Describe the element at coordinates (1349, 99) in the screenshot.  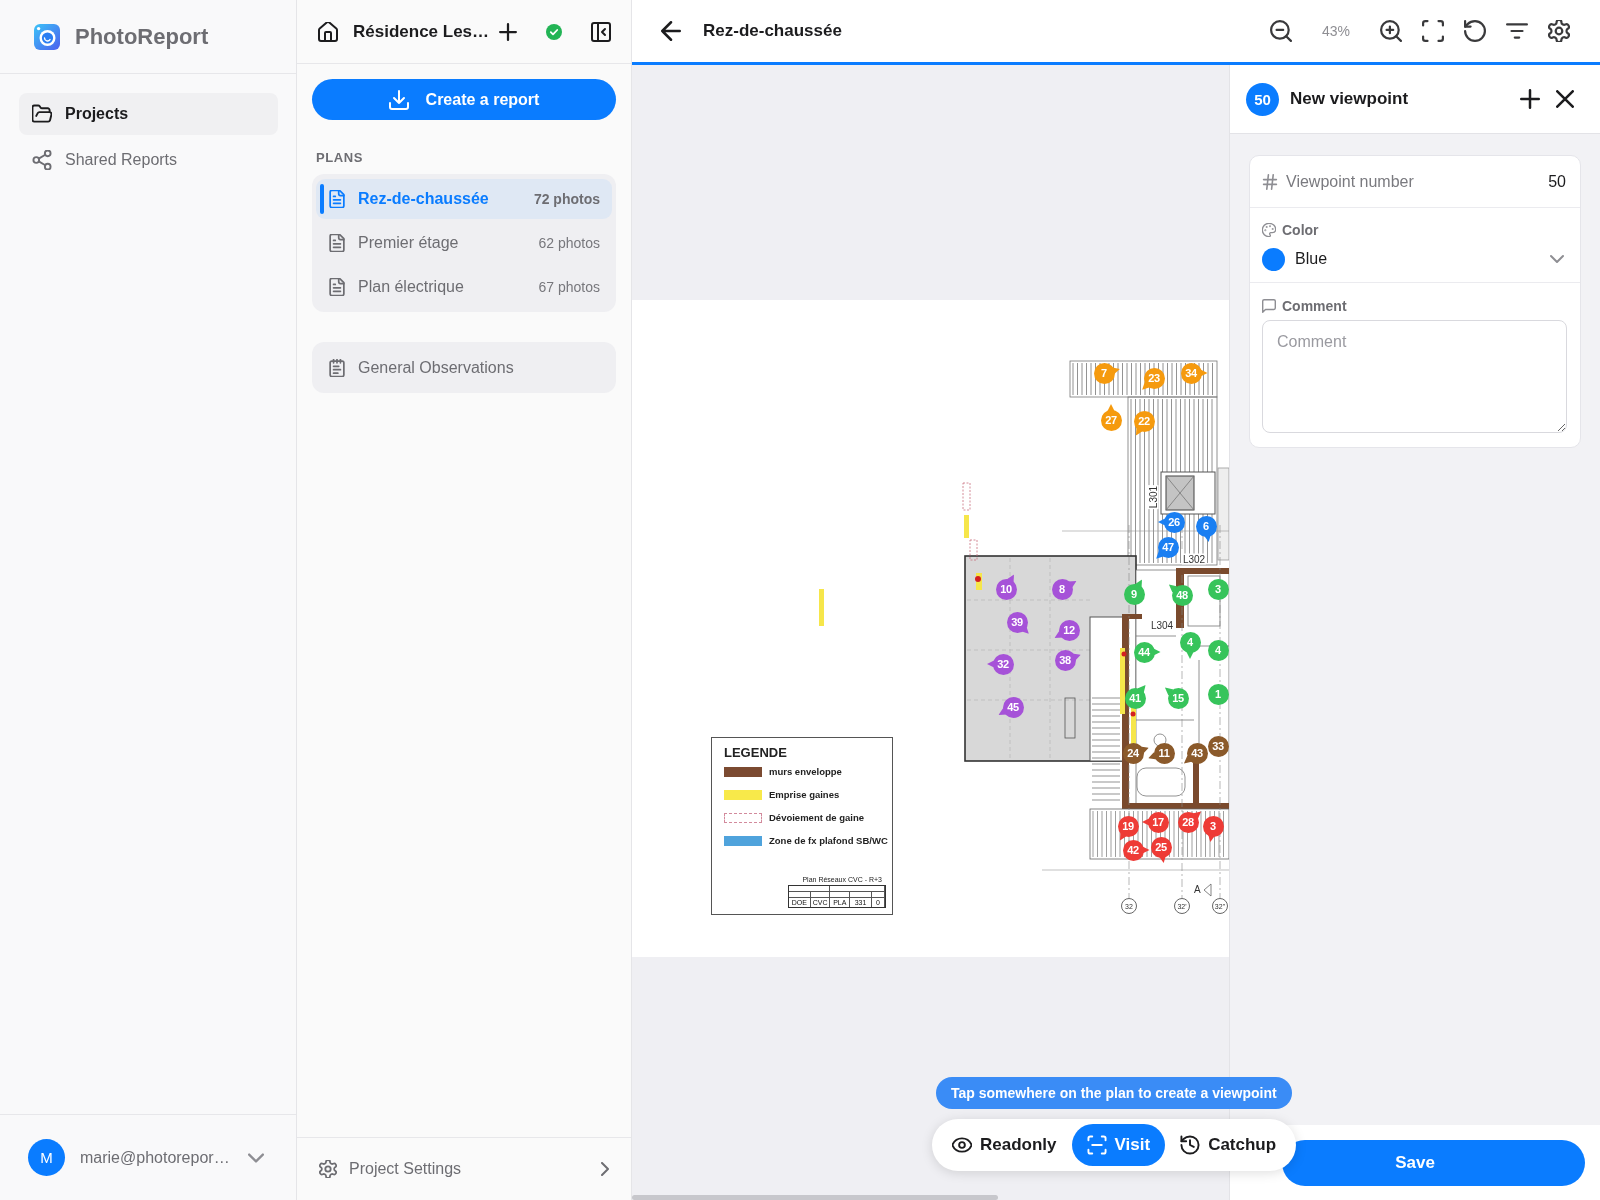
I see `panel-title: New viewpoint` at that location.